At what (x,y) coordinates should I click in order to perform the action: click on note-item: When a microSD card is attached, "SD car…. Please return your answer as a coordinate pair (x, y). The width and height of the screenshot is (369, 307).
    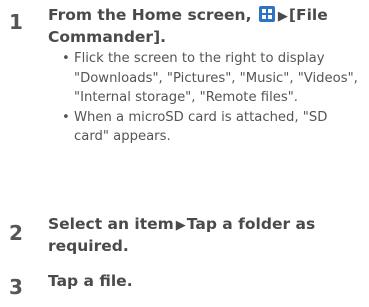
    Looking at the image, I should click on (212, 127).